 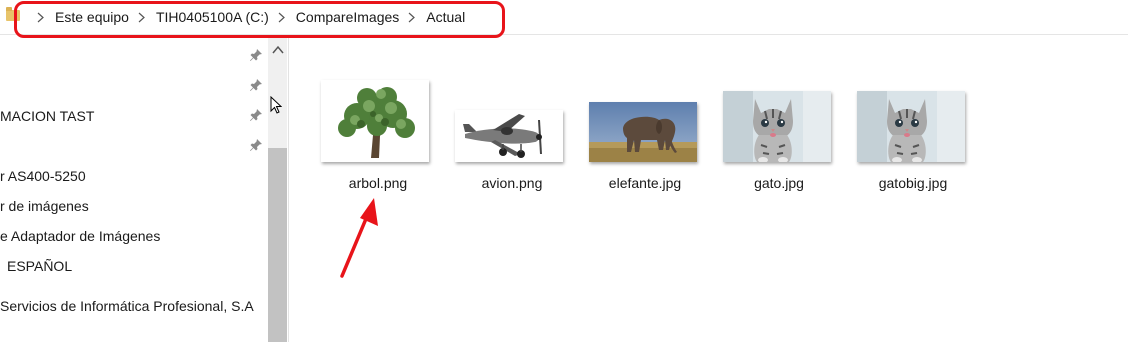 I want to click on file-name: gato.jpg, so click(x=779, y=183).